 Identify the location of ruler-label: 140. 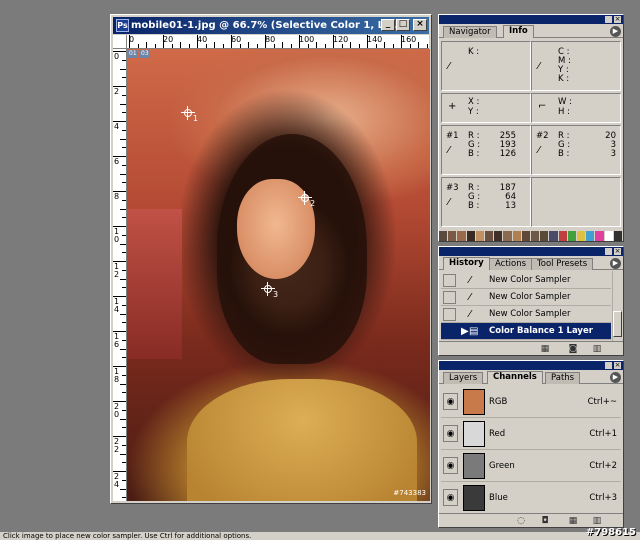
(375, 39).